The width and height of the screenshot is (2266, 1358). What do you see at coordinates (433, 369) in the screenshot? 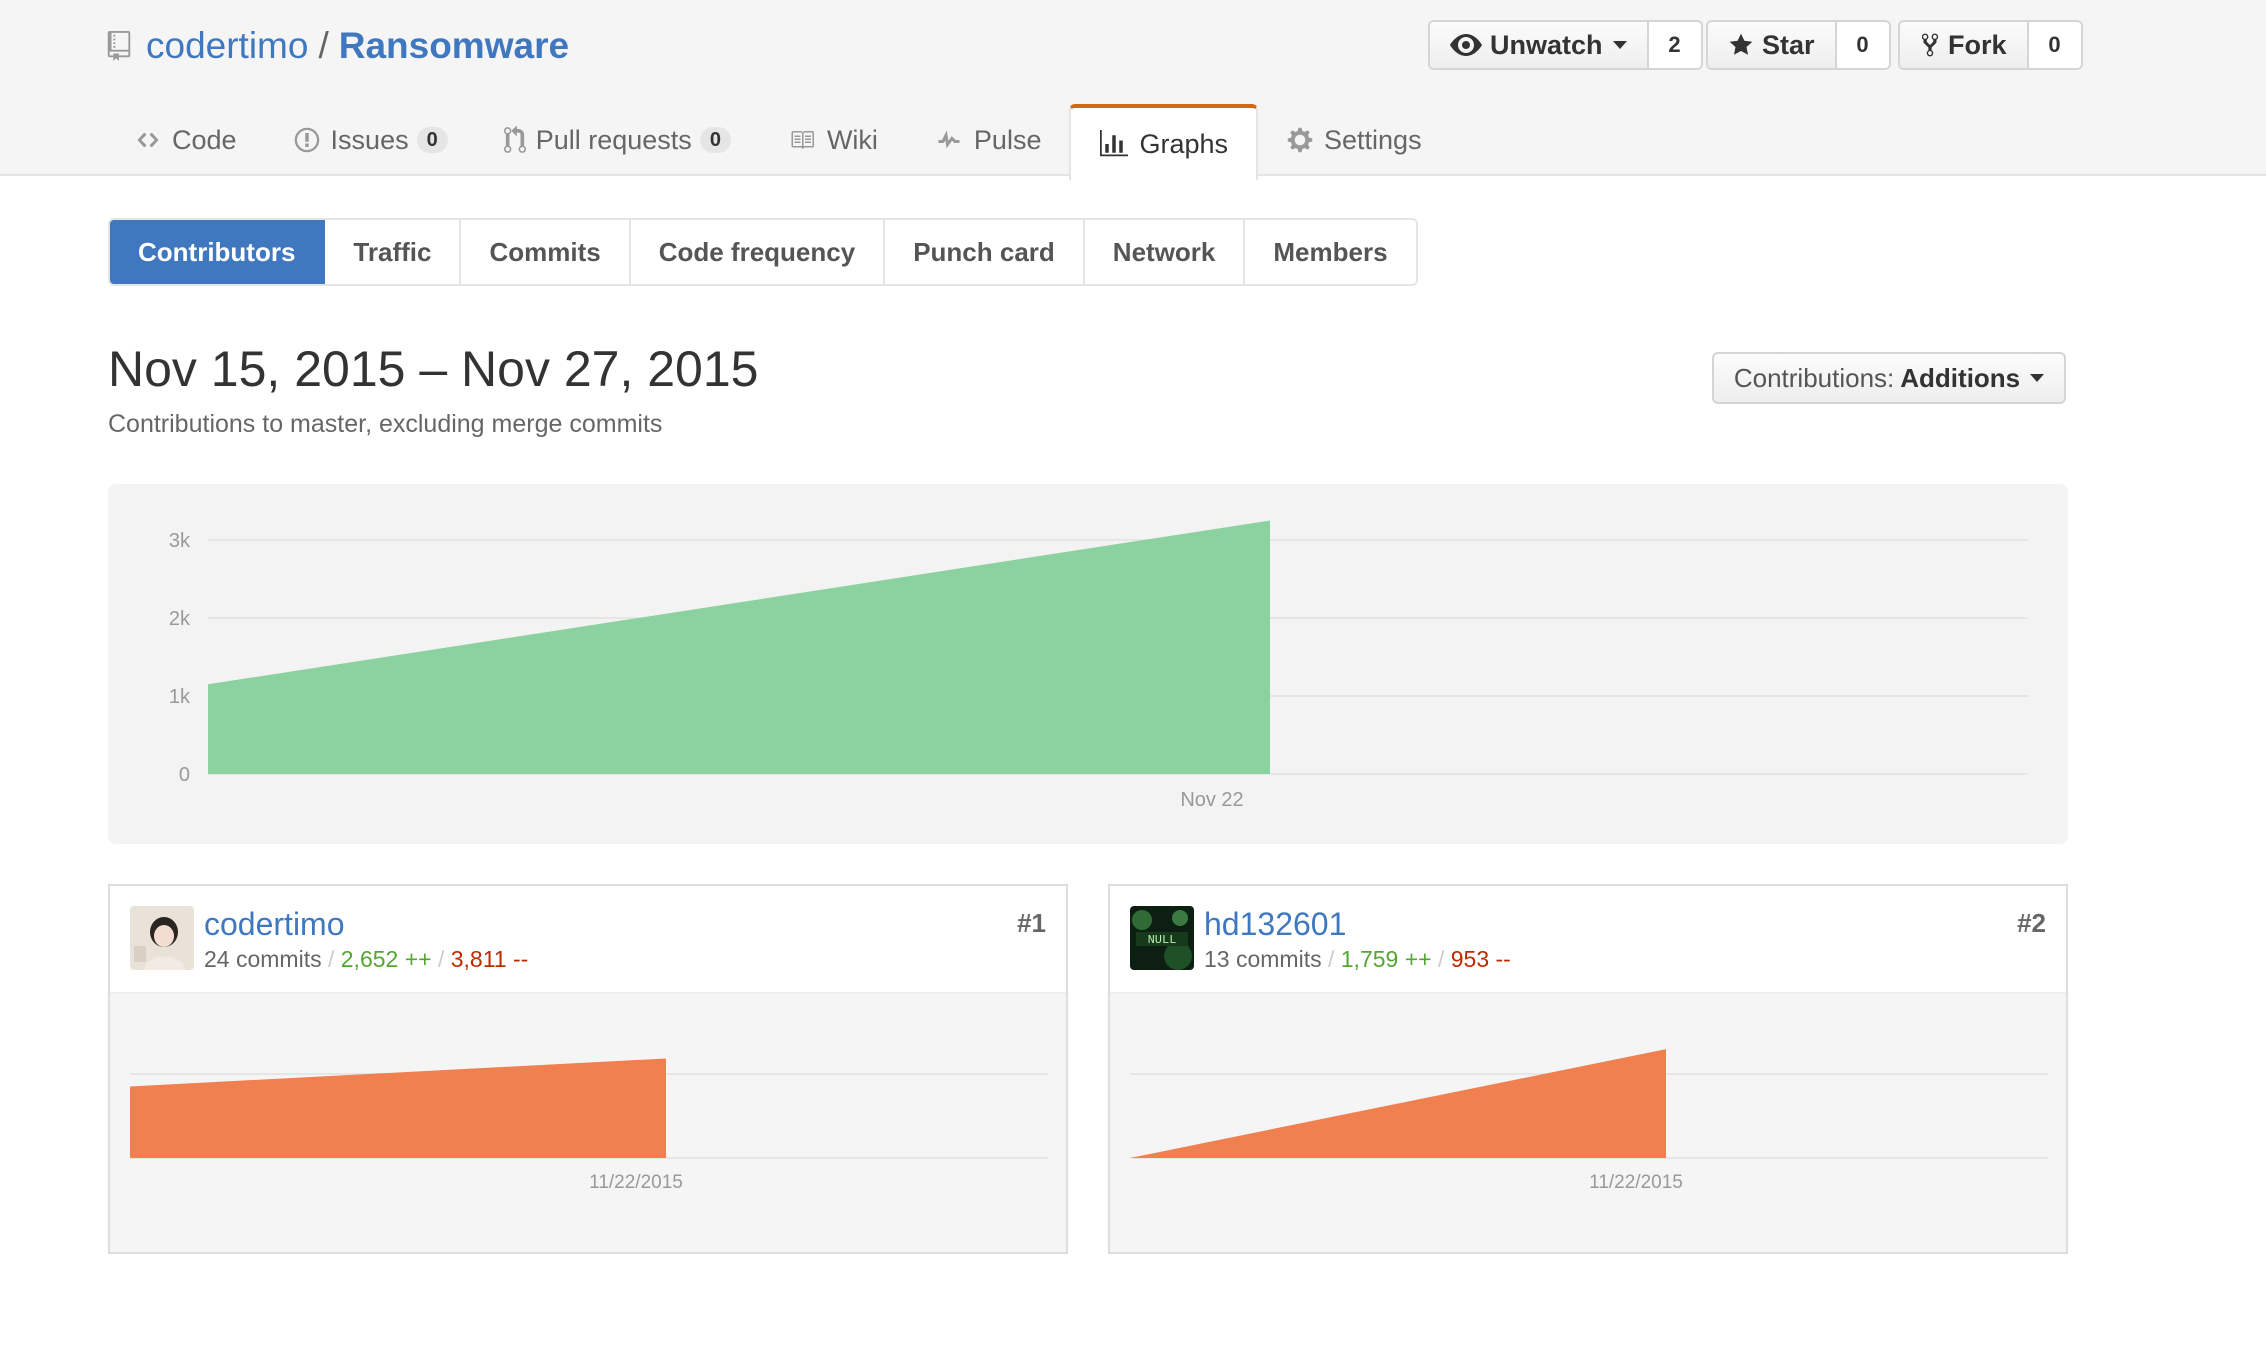
I see `date-range-title: Nov 15, 2015 – Nov 27, 2015` at bounding box center [433, 369].